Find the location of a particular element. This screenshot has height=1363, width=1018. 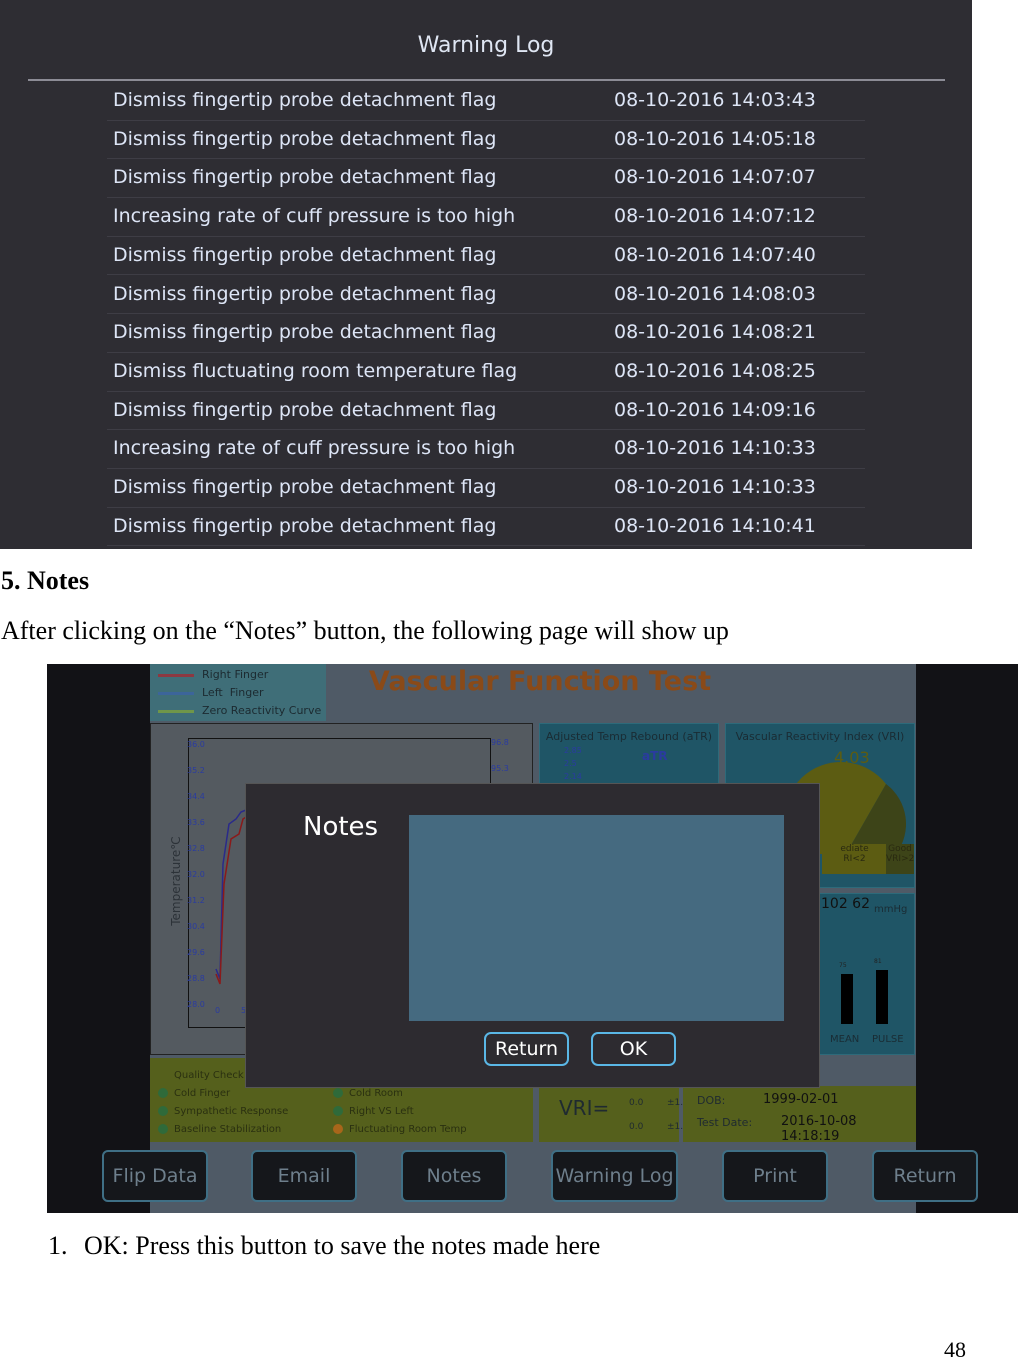

return-button: Return is located at coordinates (925, 1176).